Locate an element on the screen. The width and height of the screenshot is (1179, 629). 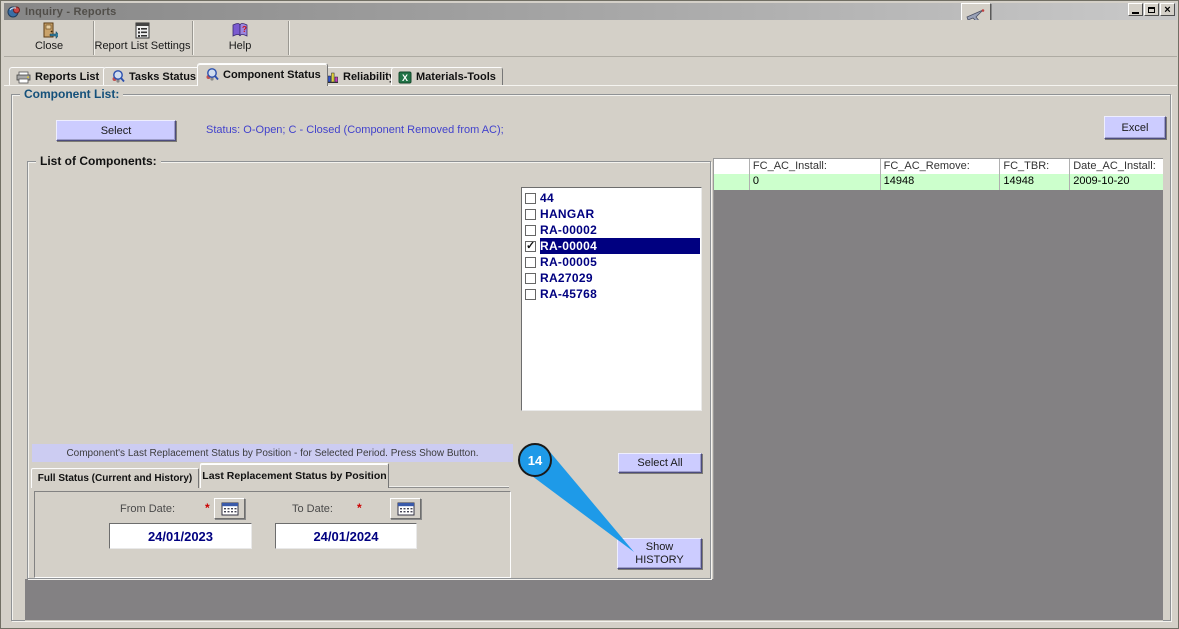
to-date-field: 24/01/2024 is located at coordinates (346, 536).